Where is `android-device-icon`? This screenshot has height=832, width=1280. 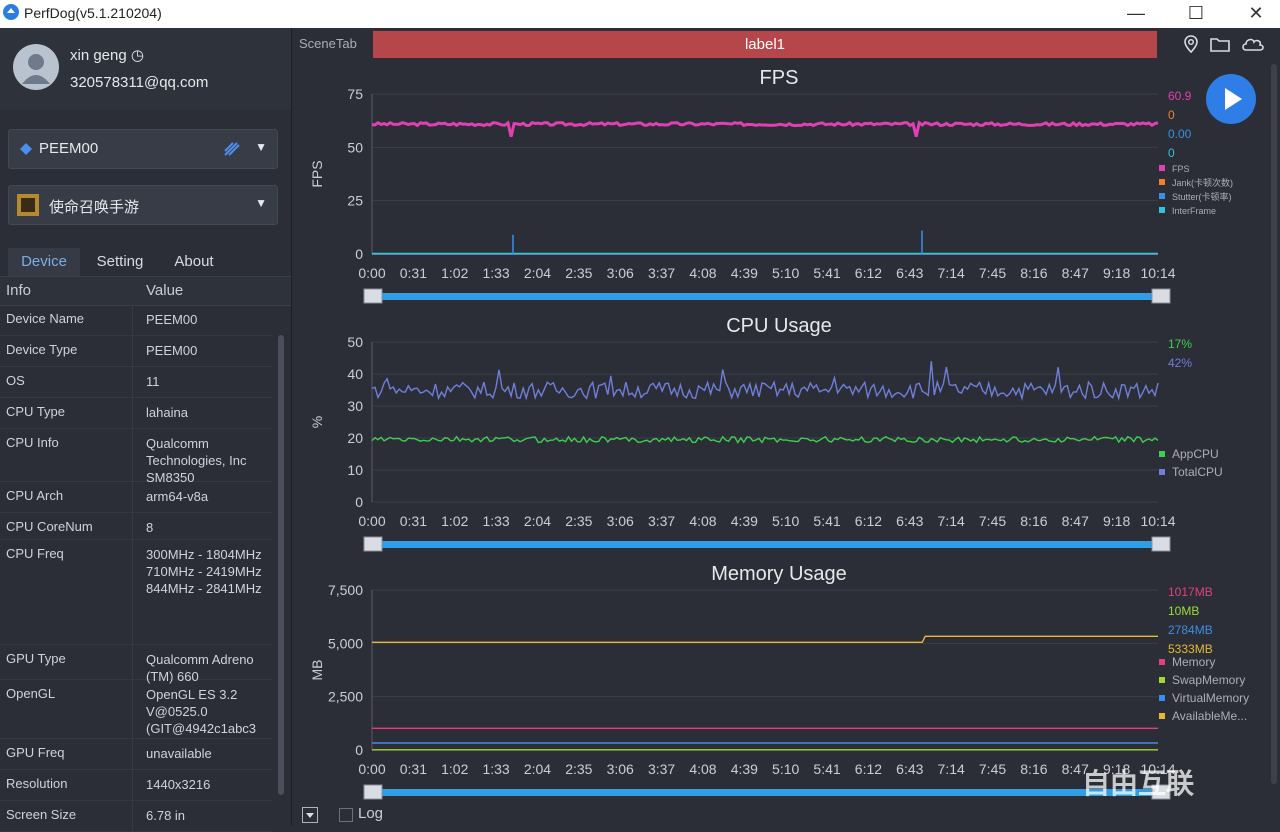 android-device-icon is located at coordinates (26, 149).